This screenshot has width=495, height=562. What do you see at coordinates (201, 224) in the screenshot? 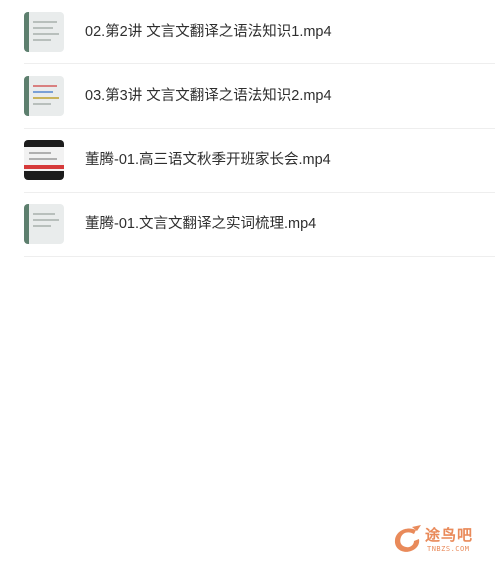
I see `file-name: 董腾-01.文言文翻译之实词梳理.mp4` at bounding box center [201, 224].